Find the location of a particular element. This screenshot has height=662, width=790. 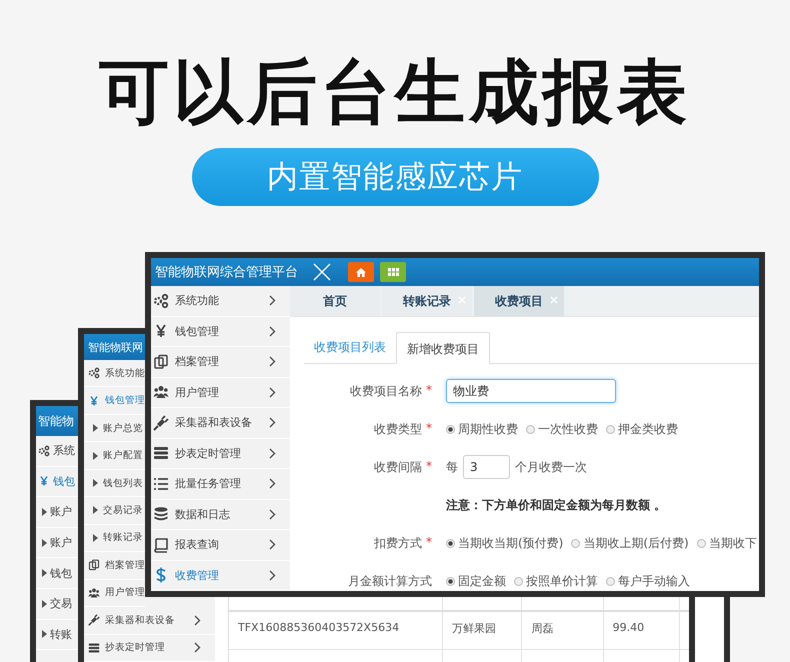

radio-option: 一次性收费 is located at coordinates (562, 429).